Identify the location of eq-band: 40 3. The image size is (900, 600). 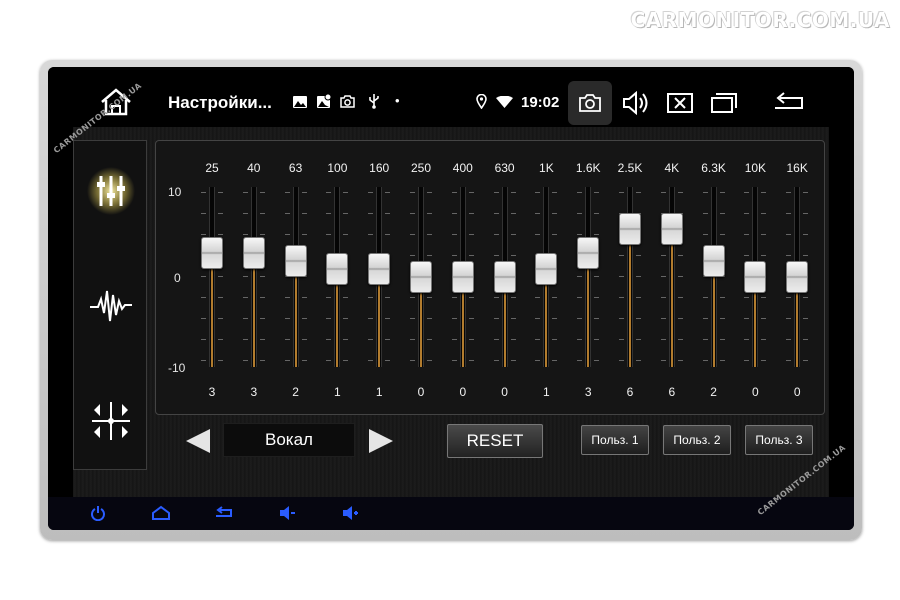
(254, 278).